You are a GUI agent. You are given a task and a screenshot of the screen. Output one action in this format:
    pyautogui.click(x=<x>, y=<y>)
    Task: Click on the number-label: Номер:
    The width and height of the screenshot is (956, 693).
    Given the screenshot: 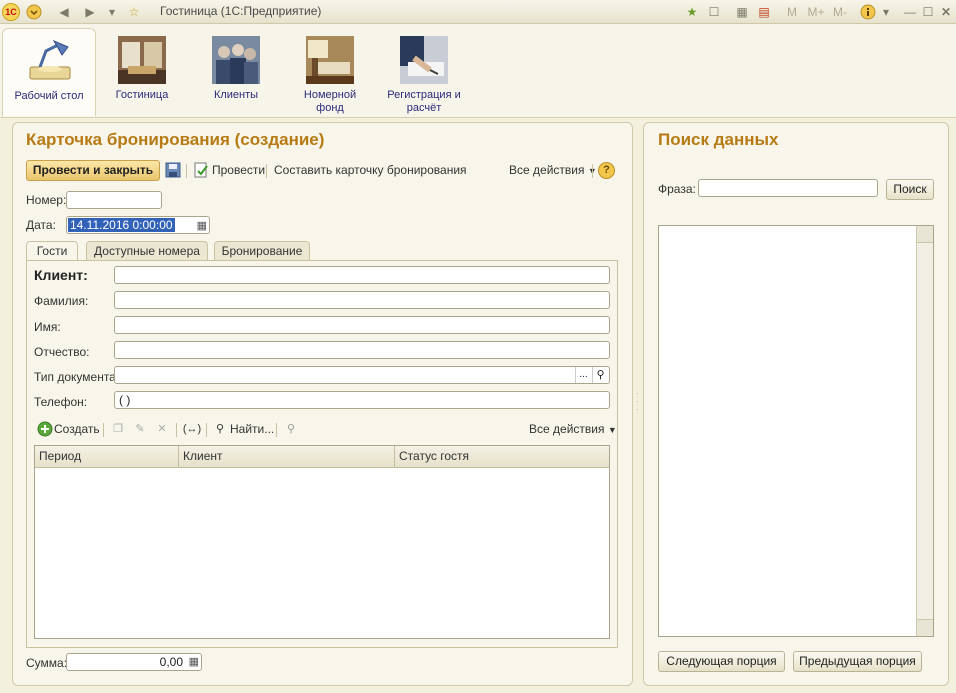 What is the action you would take?
    pyautogui.click(x=46, y=200)
    